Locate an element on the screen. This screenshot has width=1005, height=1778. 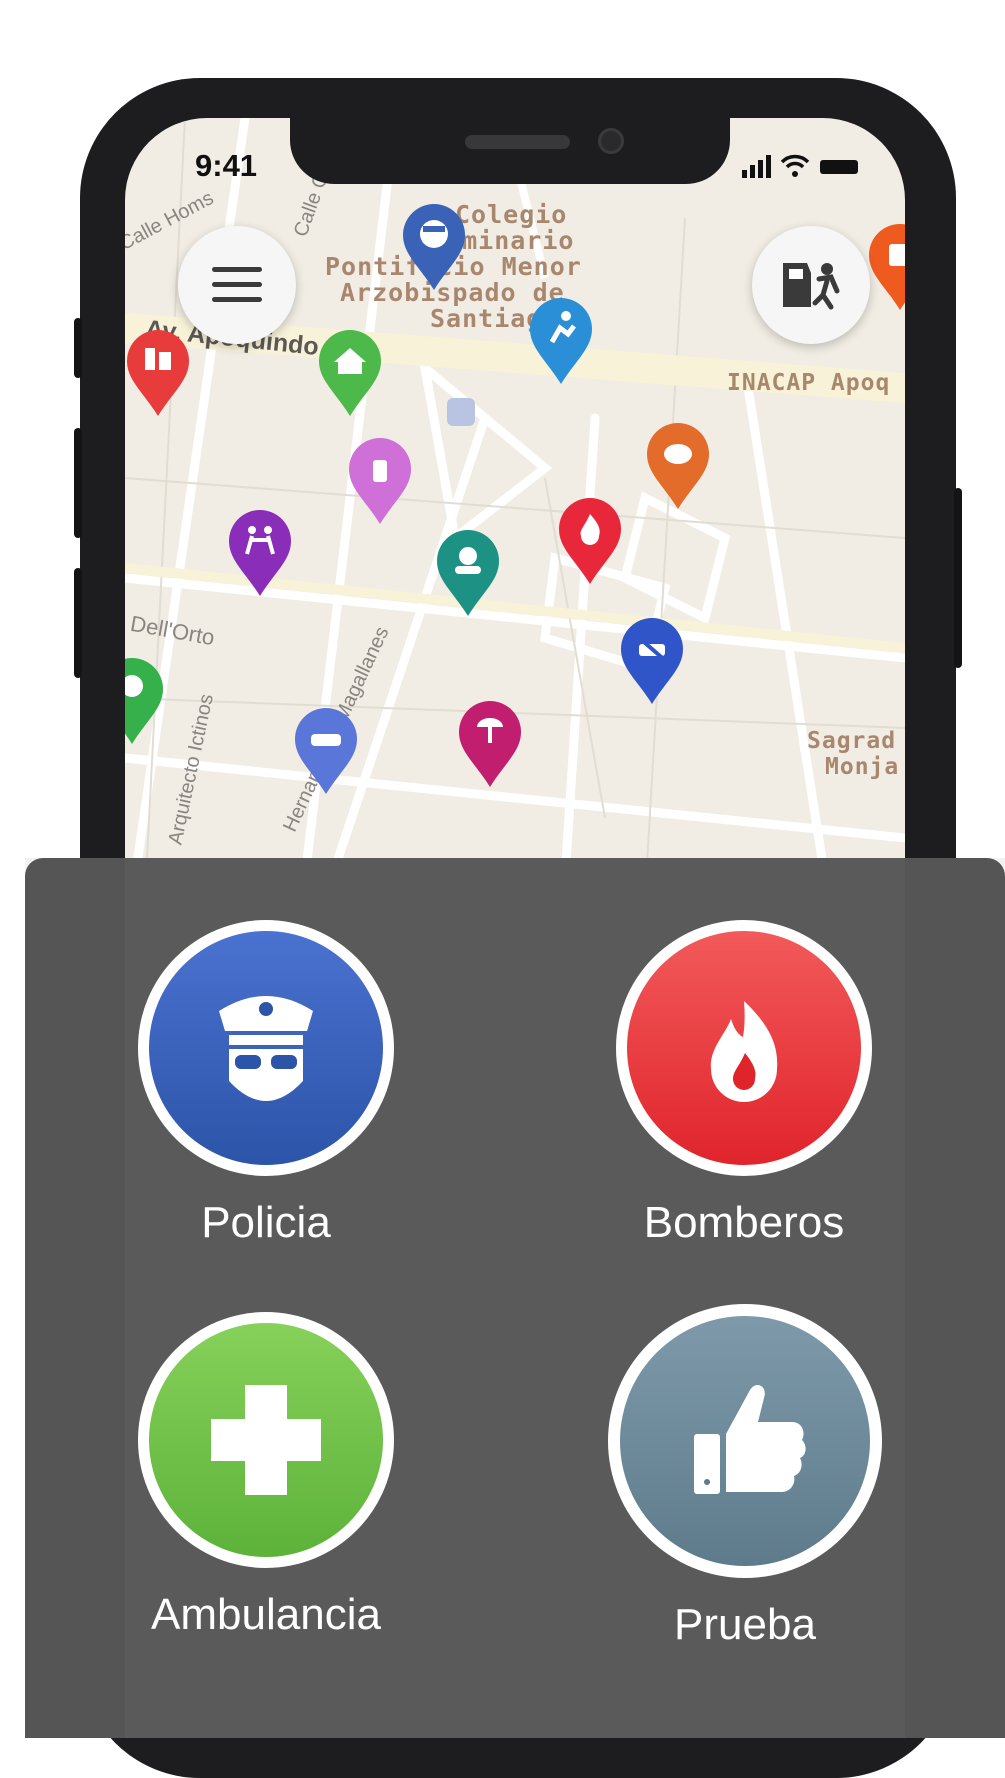
status-time: 9:41 is located at coordinates (226, 165).